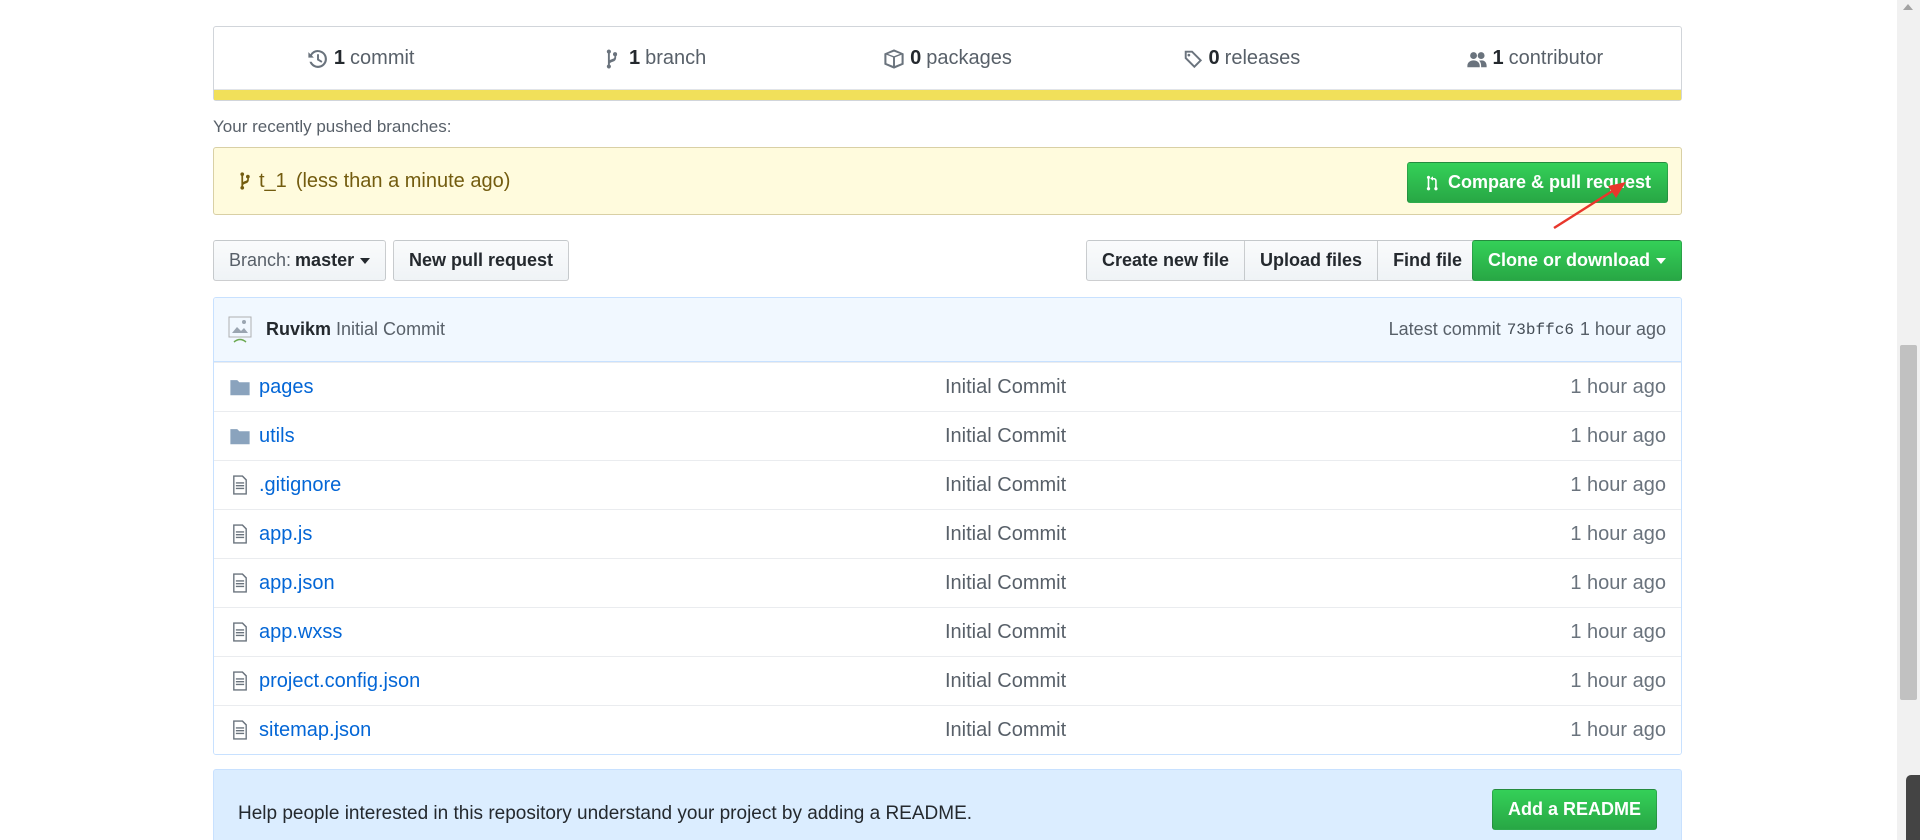 The height and width of the screenshot is (840, 1920). What do you see at coordinates (317, 58) in the screenshot?
I see `history-icon` at bounding box center [317, 58].